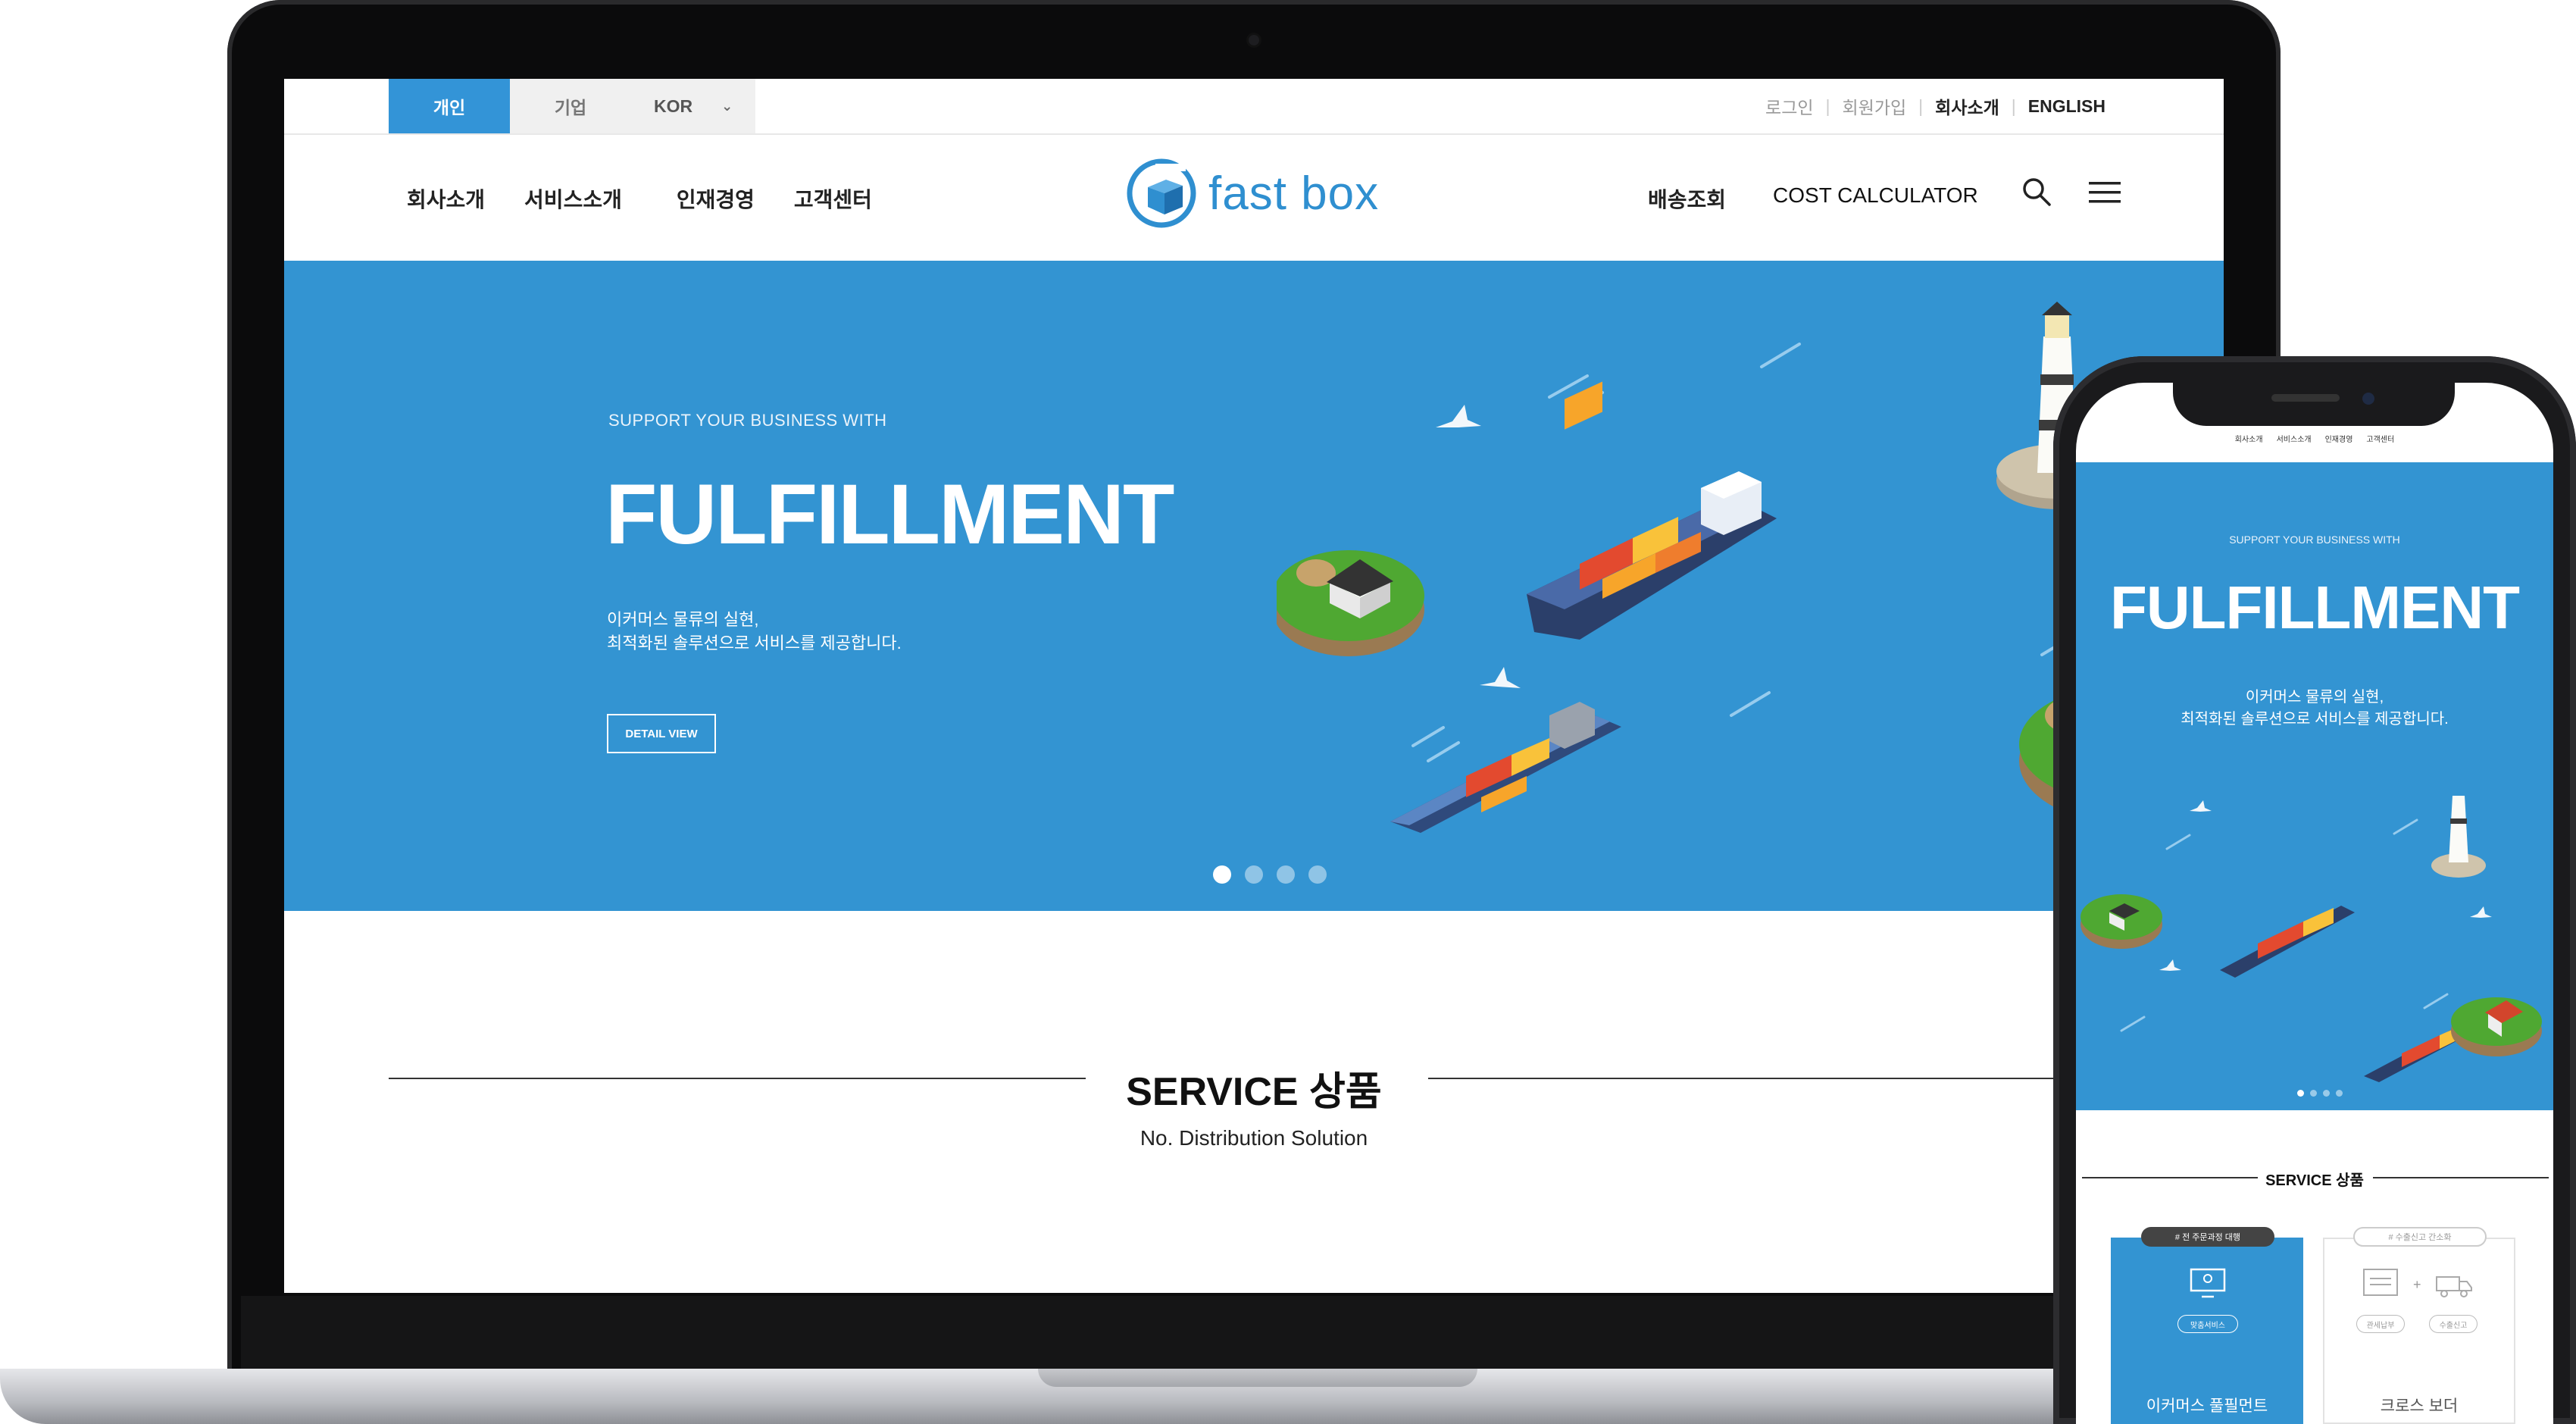 This screenshot has height=1424, width=2576. What do you see at coordinates (2105, 192) in the screenshot?
I see `hamburger-menu-icon` at bounding box center [2105, 192].